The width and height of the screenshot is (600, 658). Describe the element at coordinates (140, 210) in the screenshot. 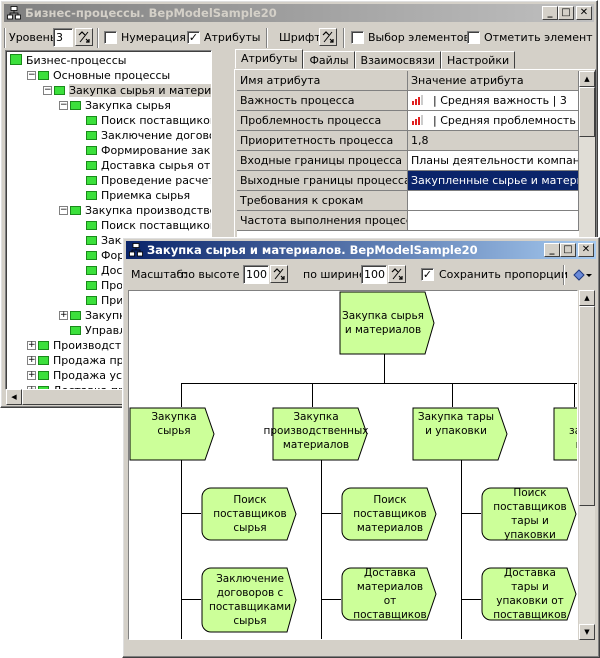

I see `tree-item: Закупка производственных материалов` at that location.